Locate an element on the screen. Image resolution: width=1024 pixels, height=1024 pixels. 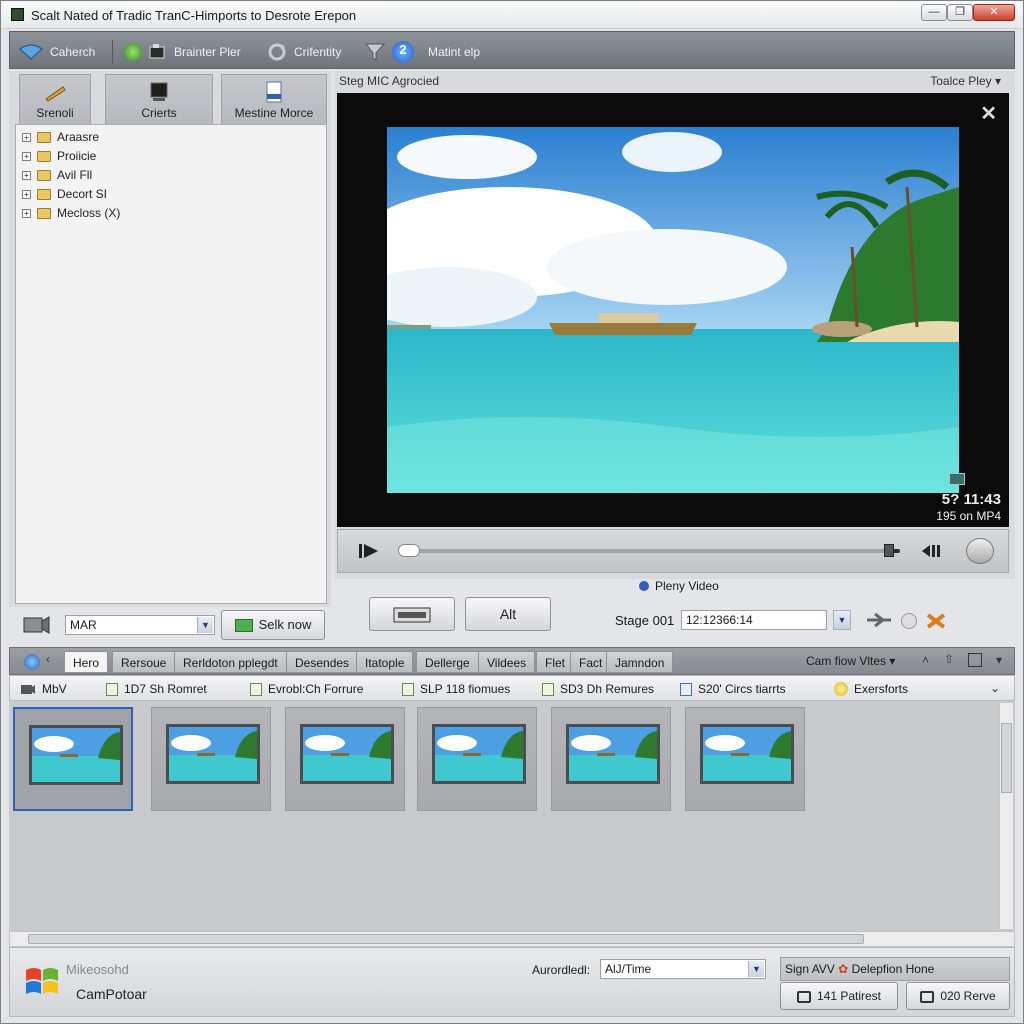
file-icon is located at coordinates (112, 689).